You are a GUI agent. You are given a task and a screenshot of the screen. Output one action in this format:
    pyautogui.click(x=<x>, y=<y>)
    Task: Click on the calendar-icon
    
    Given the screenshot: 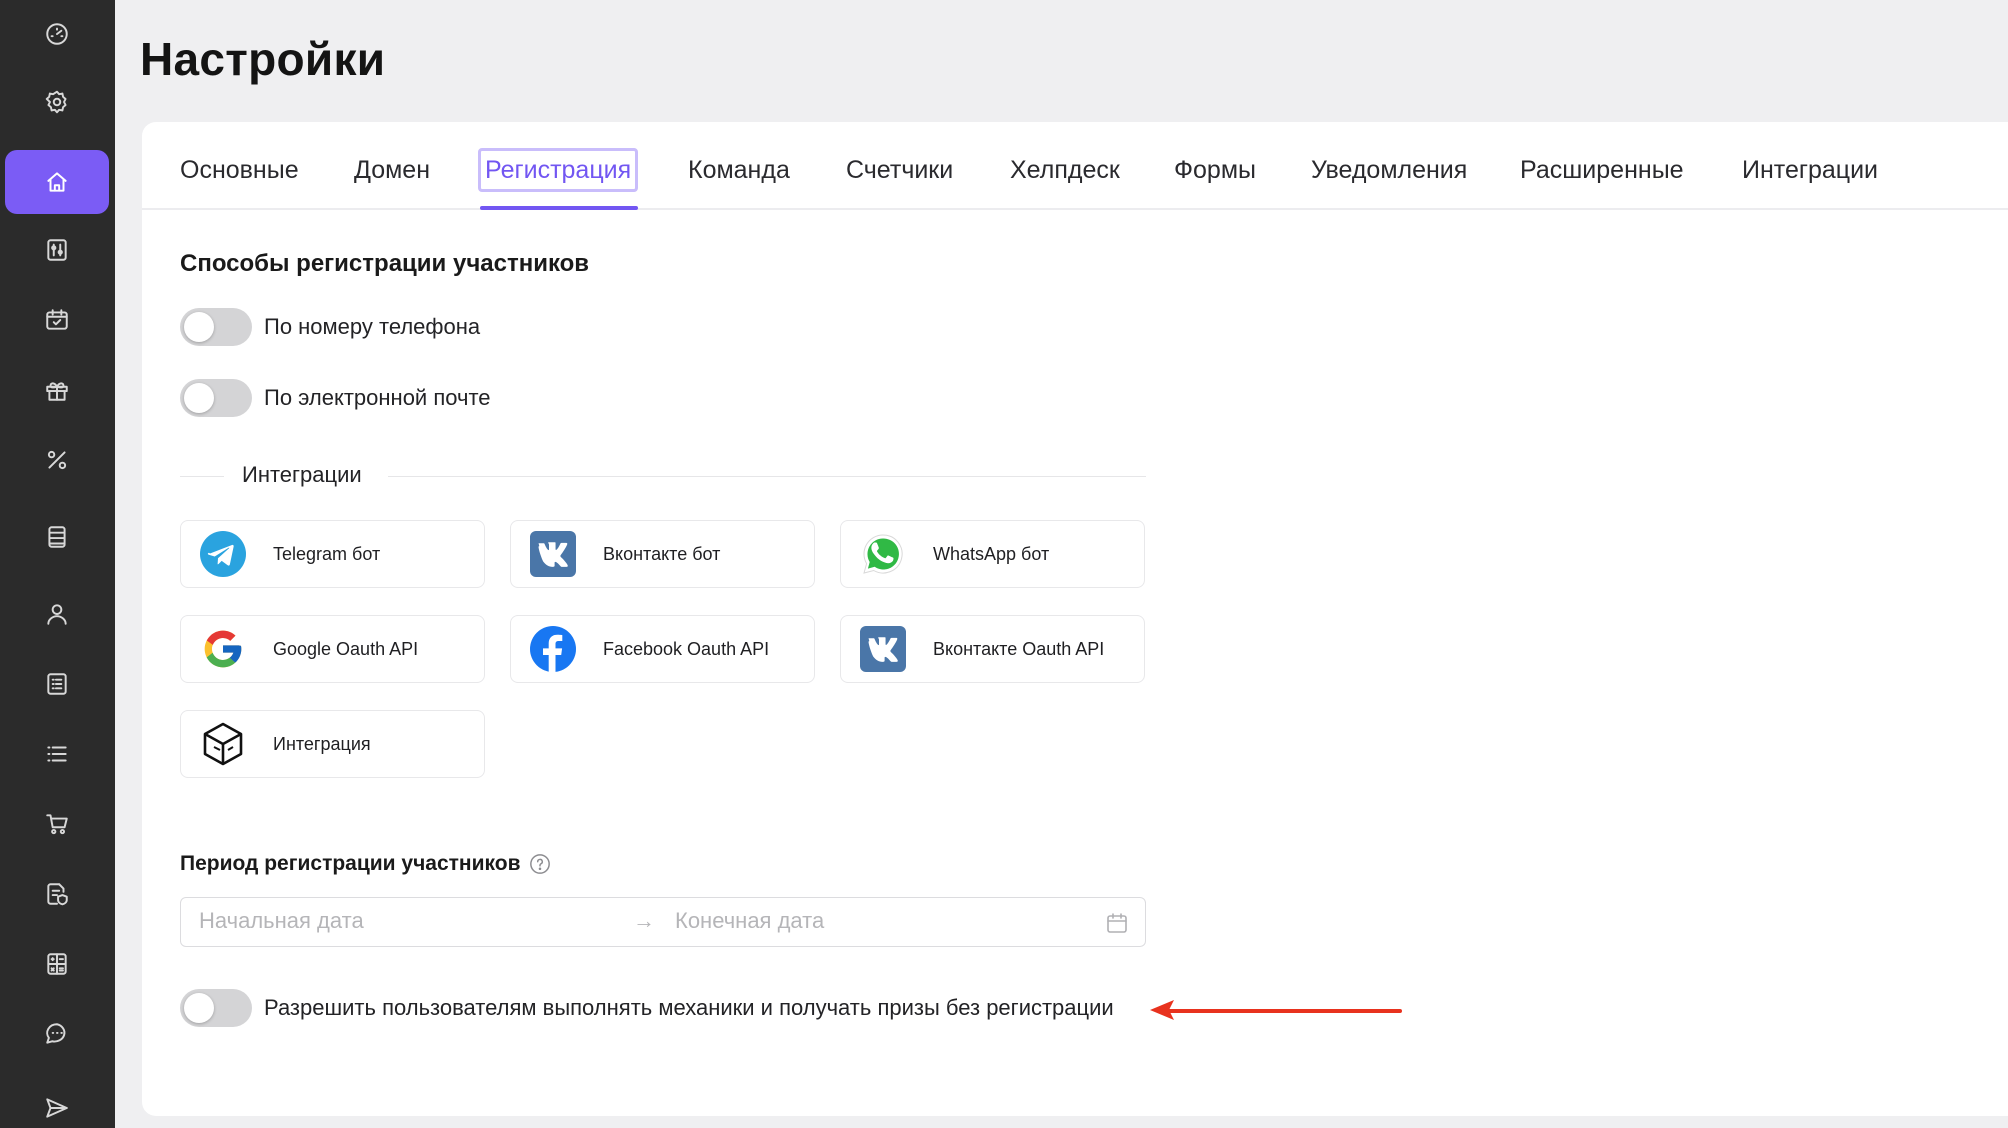 What is the action you would take?
    pyautogui.click(x=1117, y=923)
    